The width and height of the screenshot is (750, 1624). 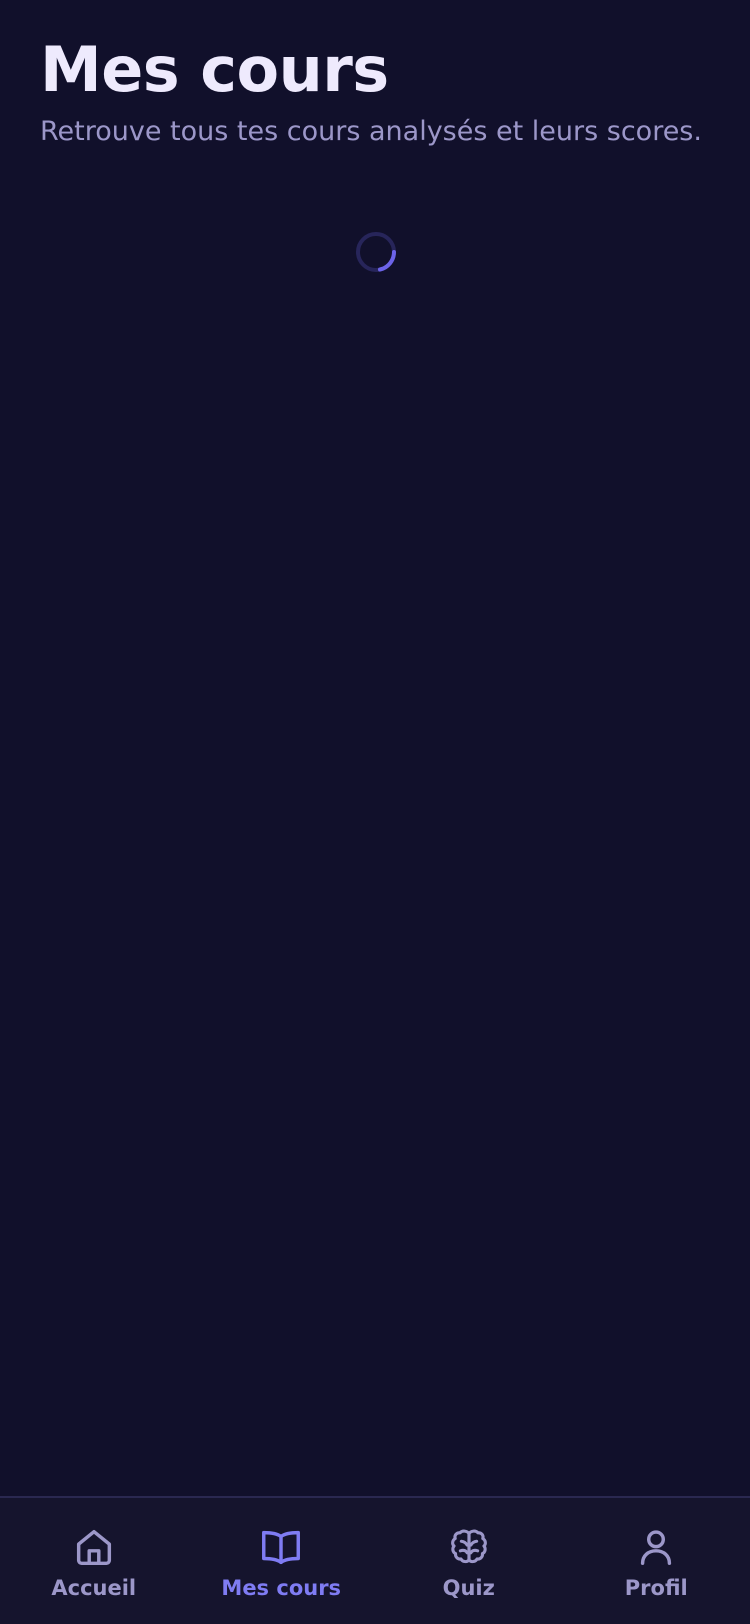 I want to click on tab-mes-cours: Mes cours, so click(x=282, y=1561).